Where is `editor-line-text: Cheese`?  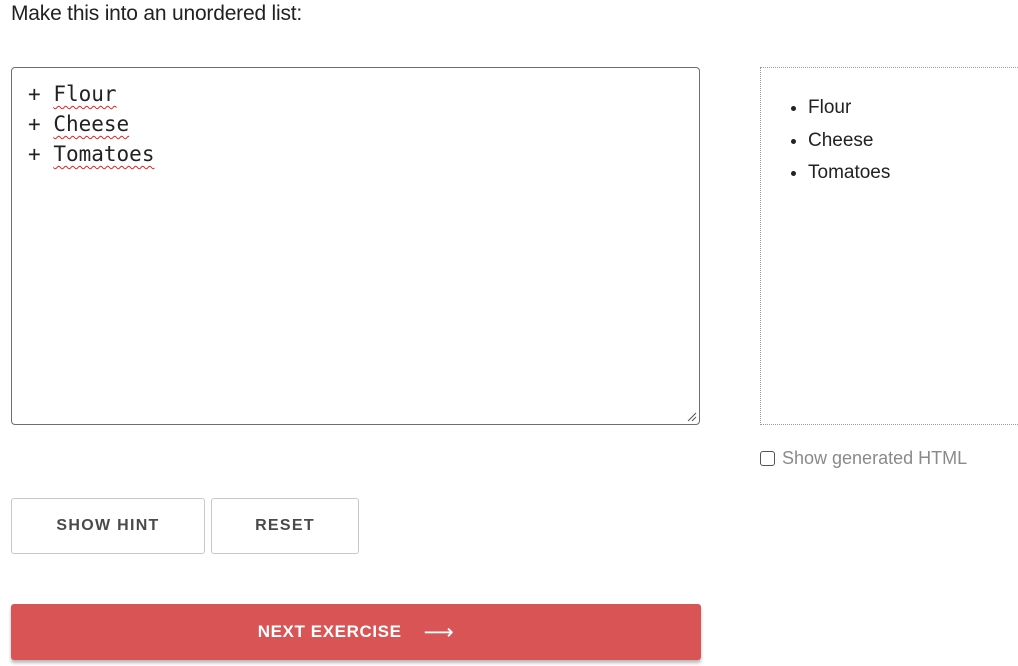
editor-line-text: Cheese is located at coordinates (91, 124).